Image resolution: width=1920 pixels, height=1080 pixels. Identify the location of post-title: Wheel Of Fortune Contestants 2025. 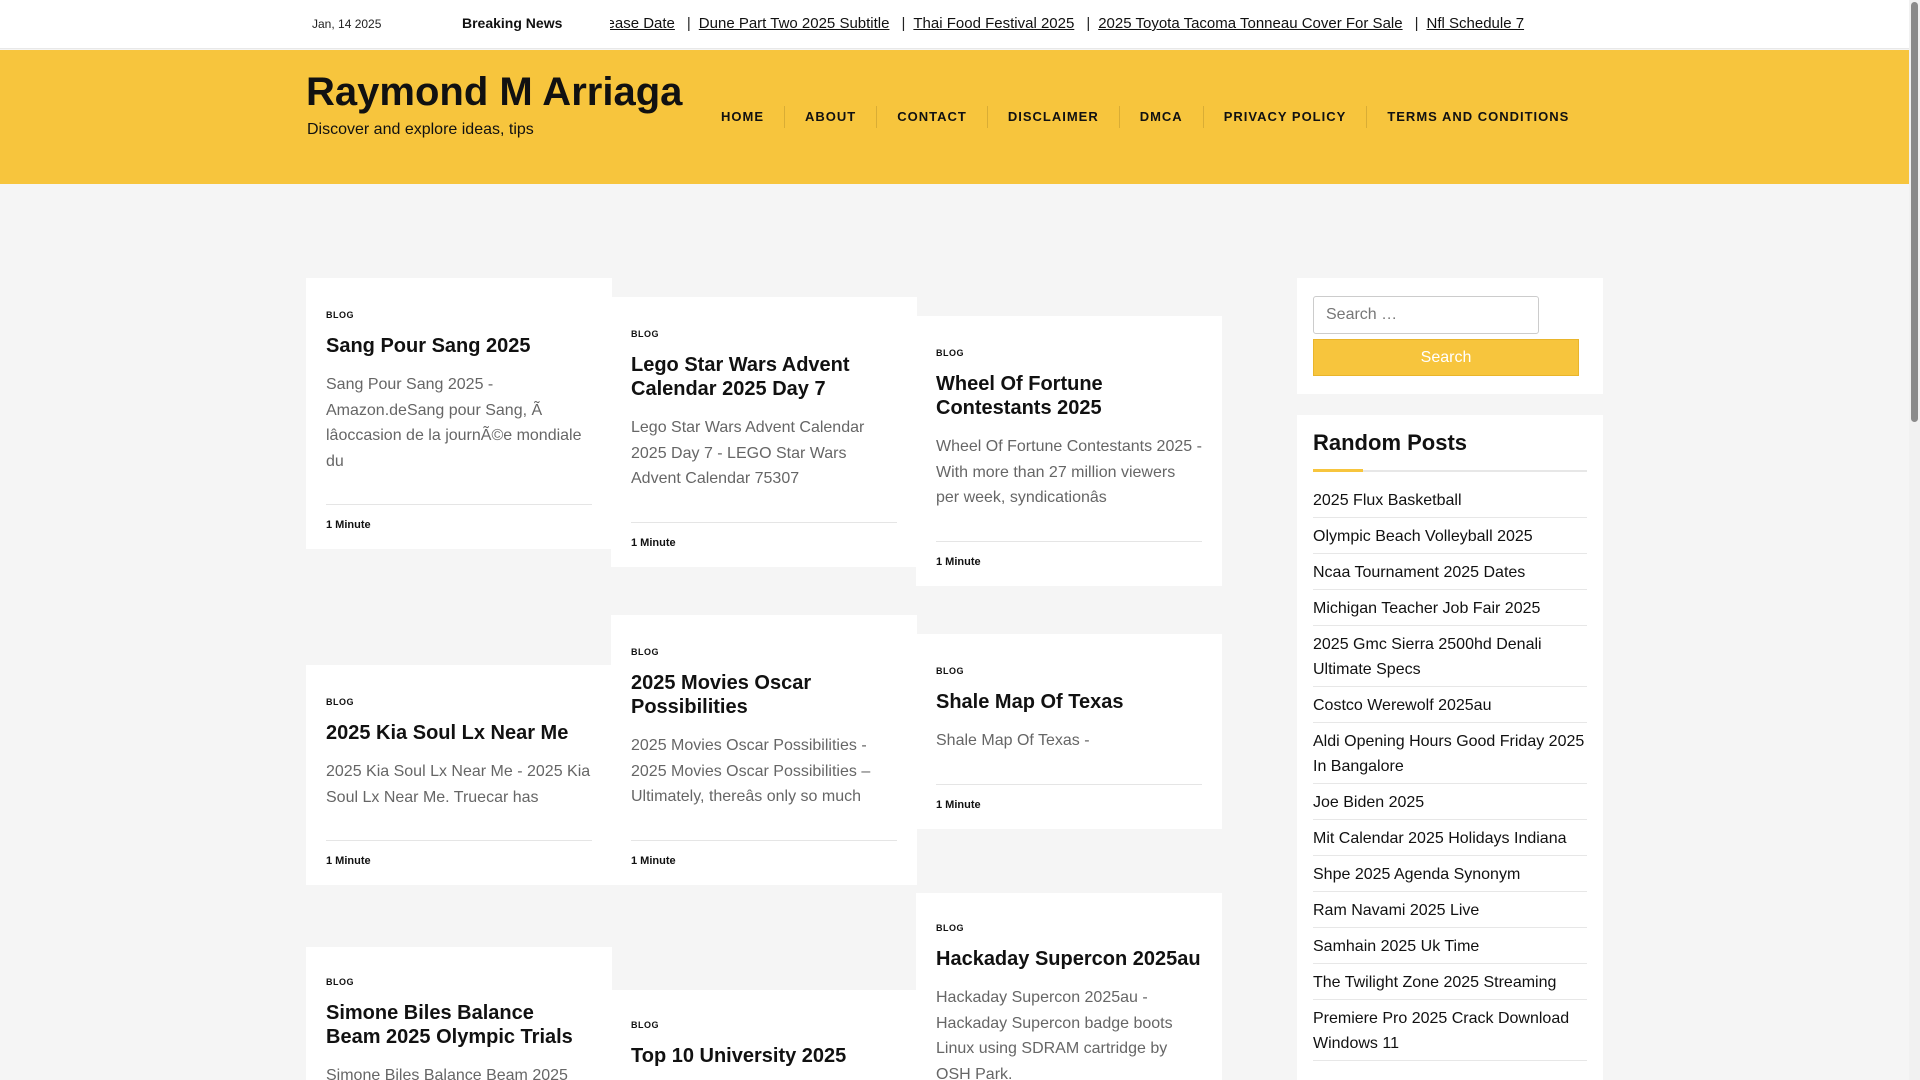
(1069, 396).